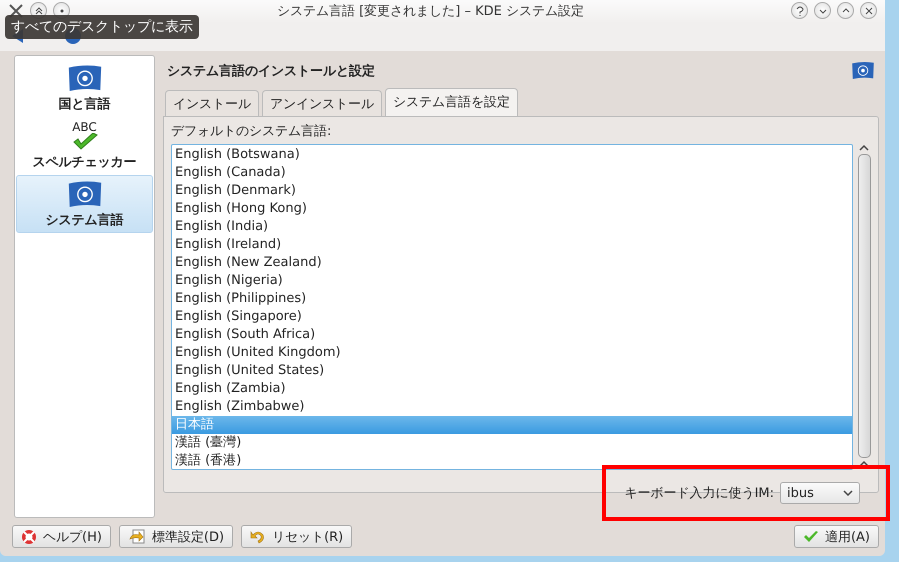 The width and height of the screenshot is (899, 562). What do you see at coordinates (212, 103) in the screenshot?
I see `tab: インストール` at bounding box center [212, 103].